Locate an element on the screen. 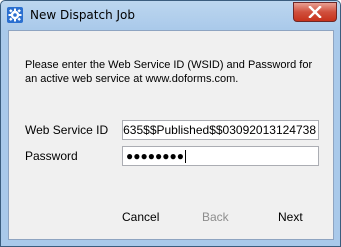  password-input: ●●●●●●●● is located at coordinates (220, 156).